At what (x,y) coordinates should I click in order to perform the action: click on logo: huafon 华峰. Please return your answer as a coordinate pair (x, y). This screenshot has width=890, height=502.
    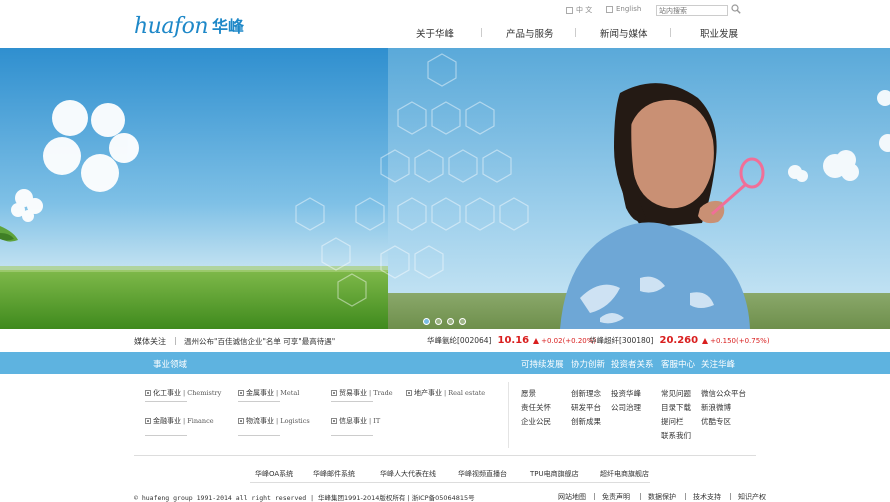
    Looking at the image, I should click on (189, 27).